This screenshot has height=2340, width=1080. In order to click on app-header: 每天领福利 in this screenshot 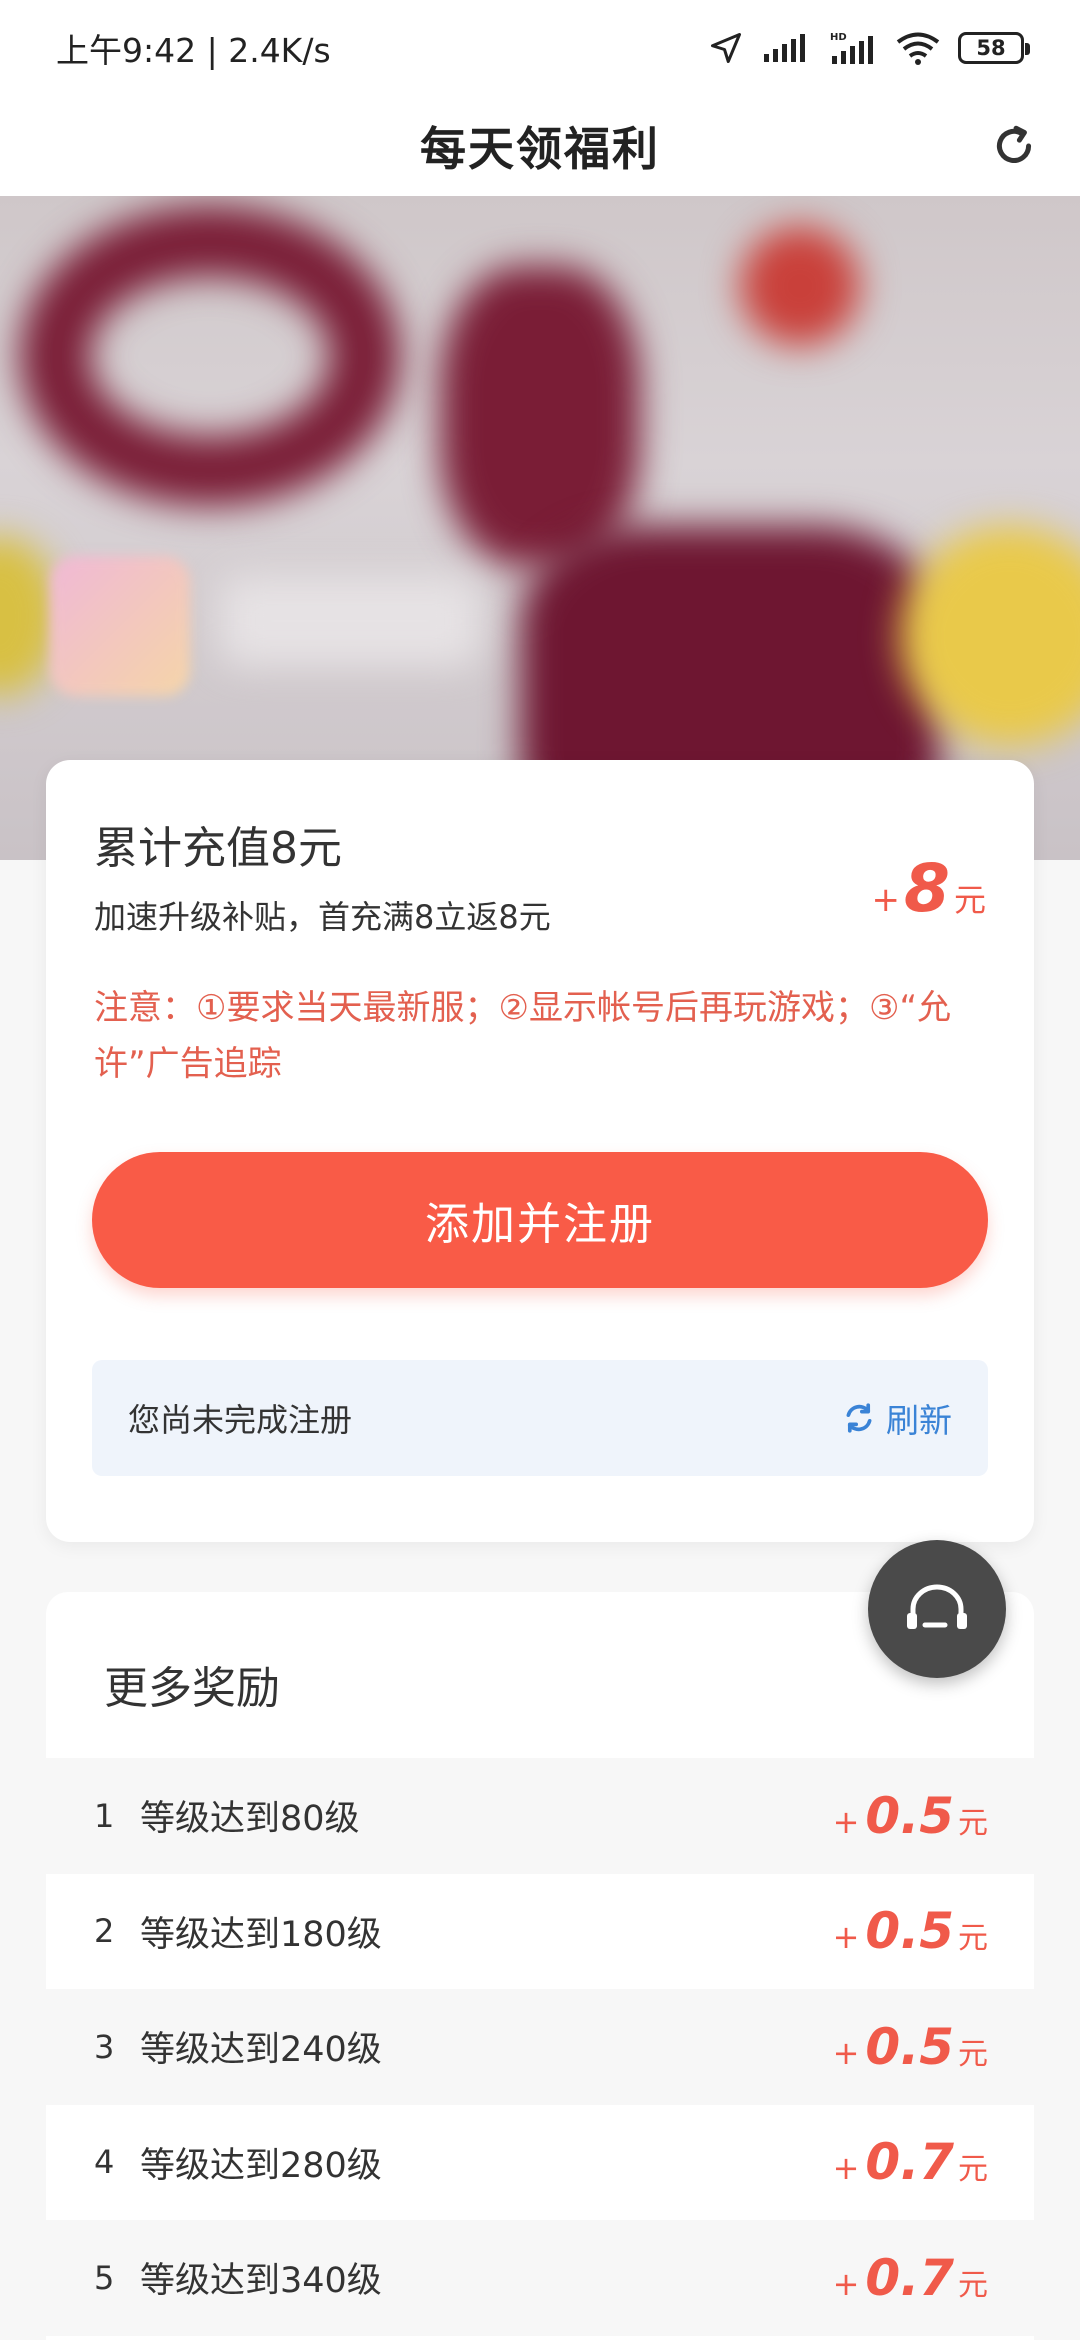, I will do `click(540, 146)`.